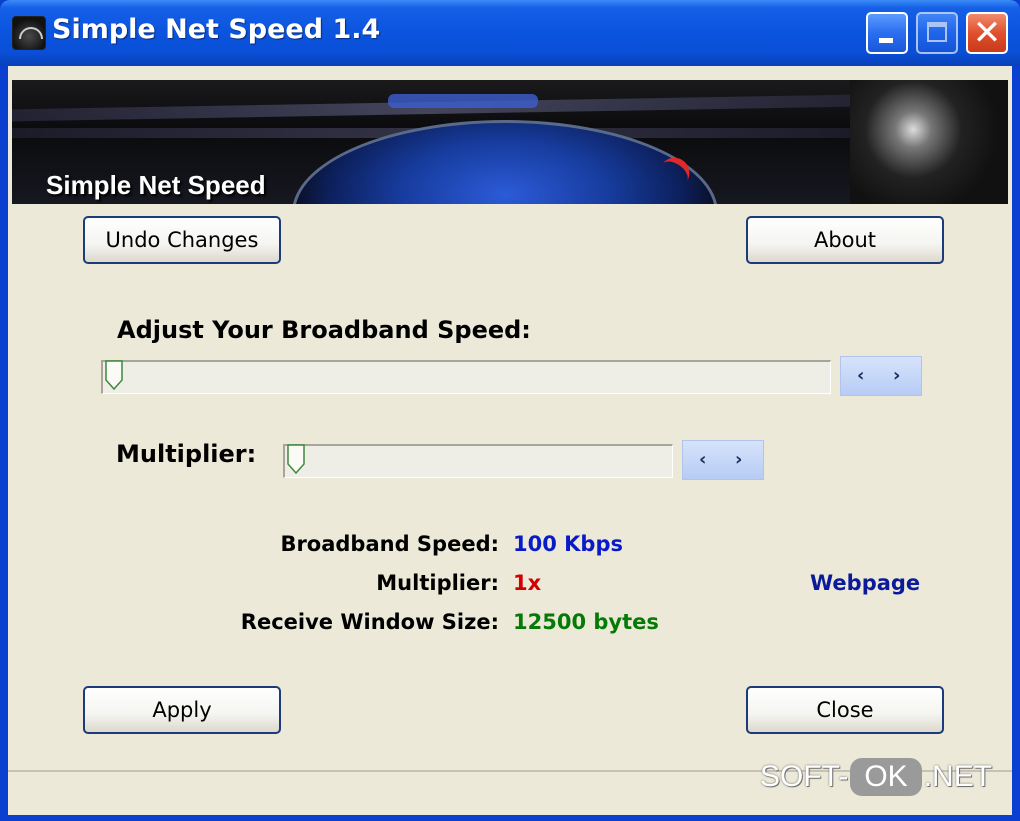 The height and width of the screenshot is (821, 1020). What do you see at coordinates (186, 454) in the screenshot?
I see `multiplier-label: Multiplier:` at bounding box center [186, 454].